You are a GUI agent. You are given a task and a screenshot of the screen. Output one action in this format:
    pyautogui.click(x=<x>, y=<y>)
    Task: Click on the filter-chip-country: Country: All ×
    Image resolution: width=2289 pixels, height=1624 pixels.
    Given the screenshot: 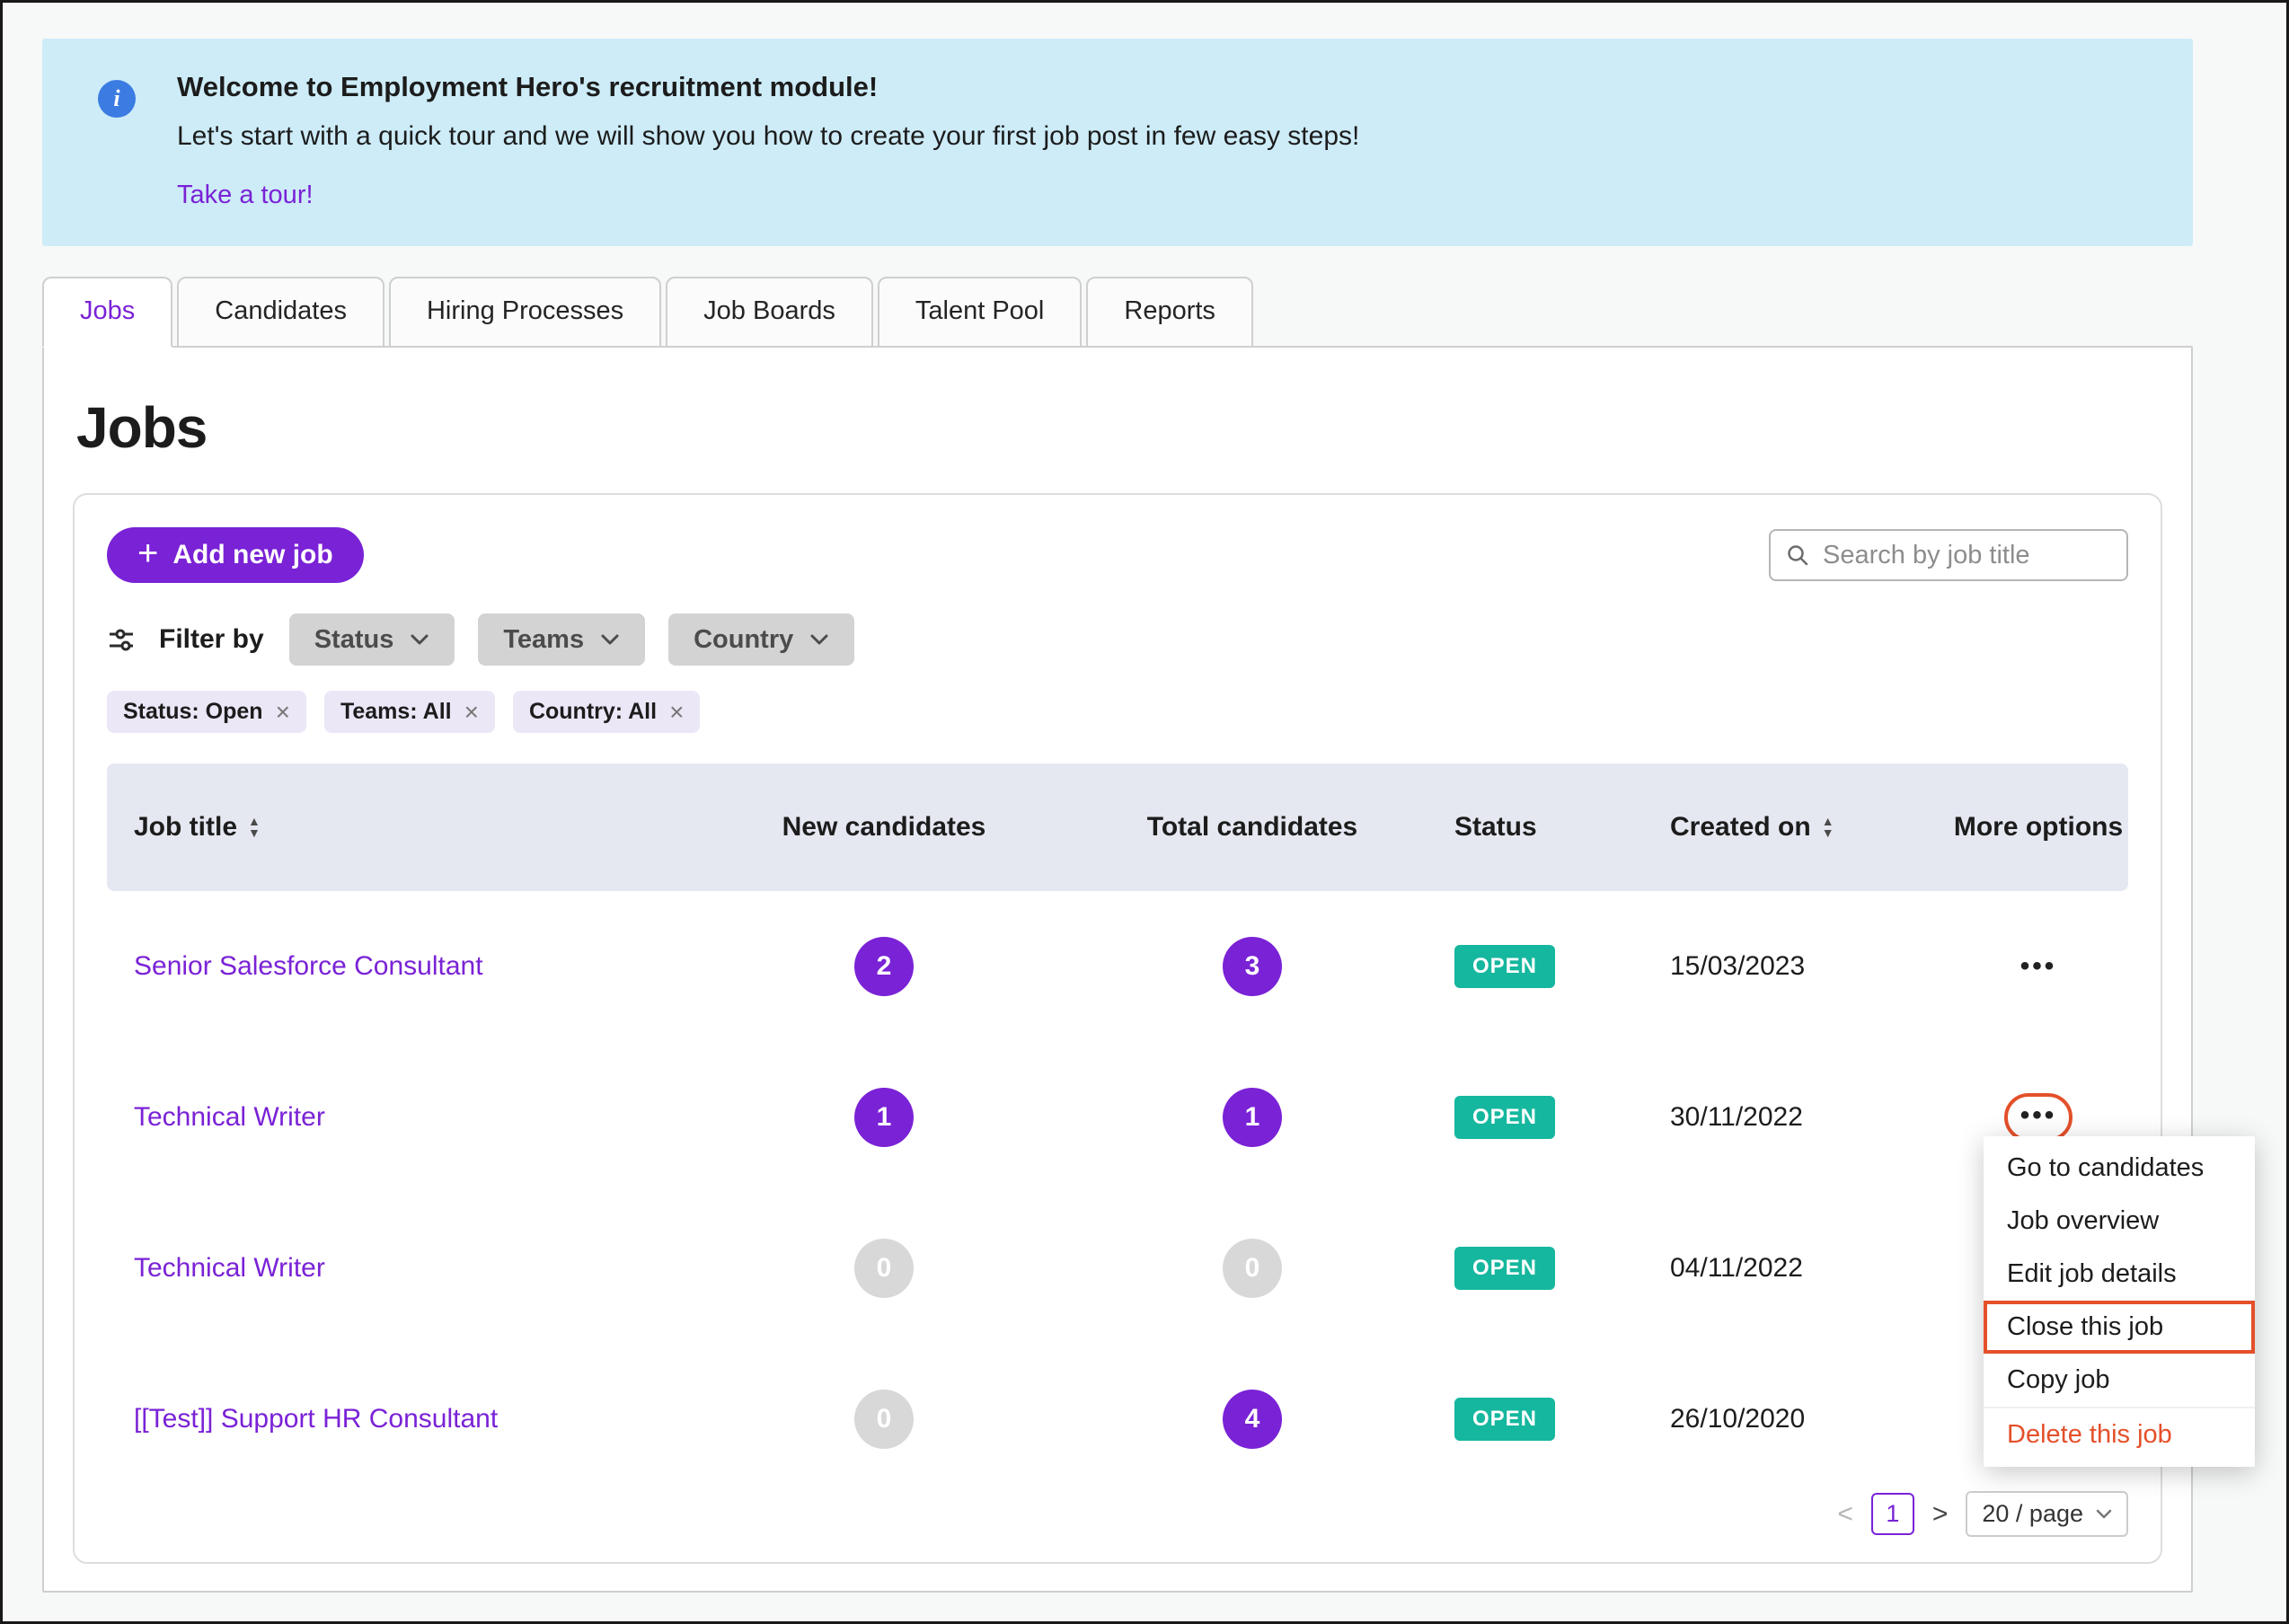 What is the action you would take?
    pyautogui.click(x=606, y=712)
    